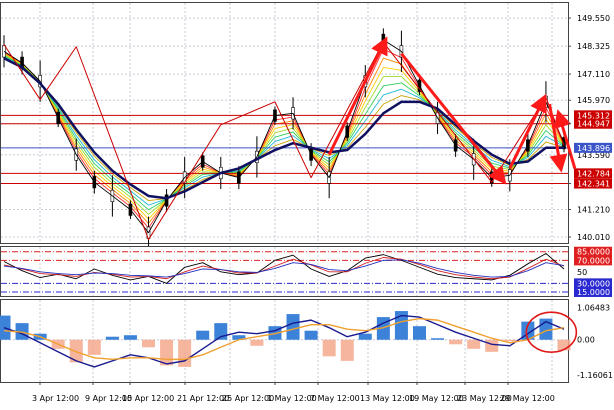 The width and height of the screenshot is (614, 410). Describe the element at coordinates (595, 375) in the screenshot. I see `macd-tick-label: -1.16061` at that location.